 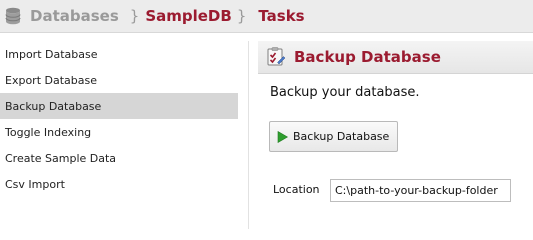 What do you see at coordinates (74, 16) in the screenshot?
I see `breadcrumb-root: Databases` at bounding box center [74, 16].